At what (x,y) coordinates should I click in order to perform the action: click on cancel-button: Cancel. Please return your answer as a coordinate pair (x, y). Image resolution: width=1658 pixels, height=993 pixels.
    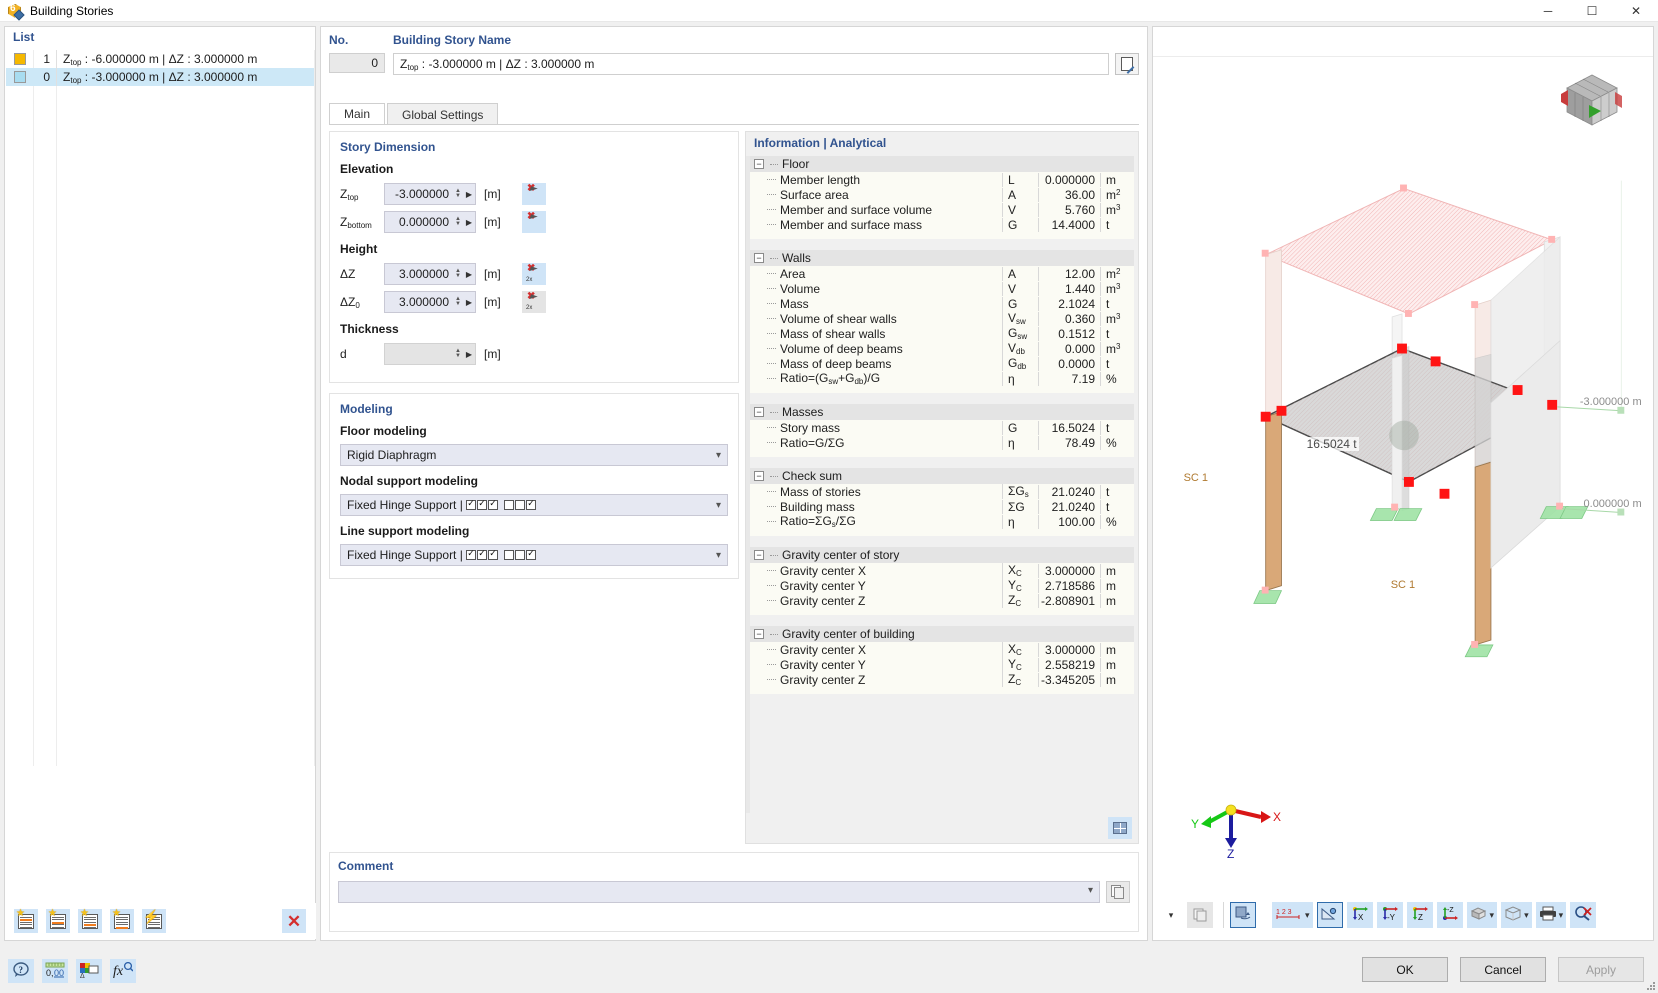
    Looking at the image, I should click on (1503, 969).